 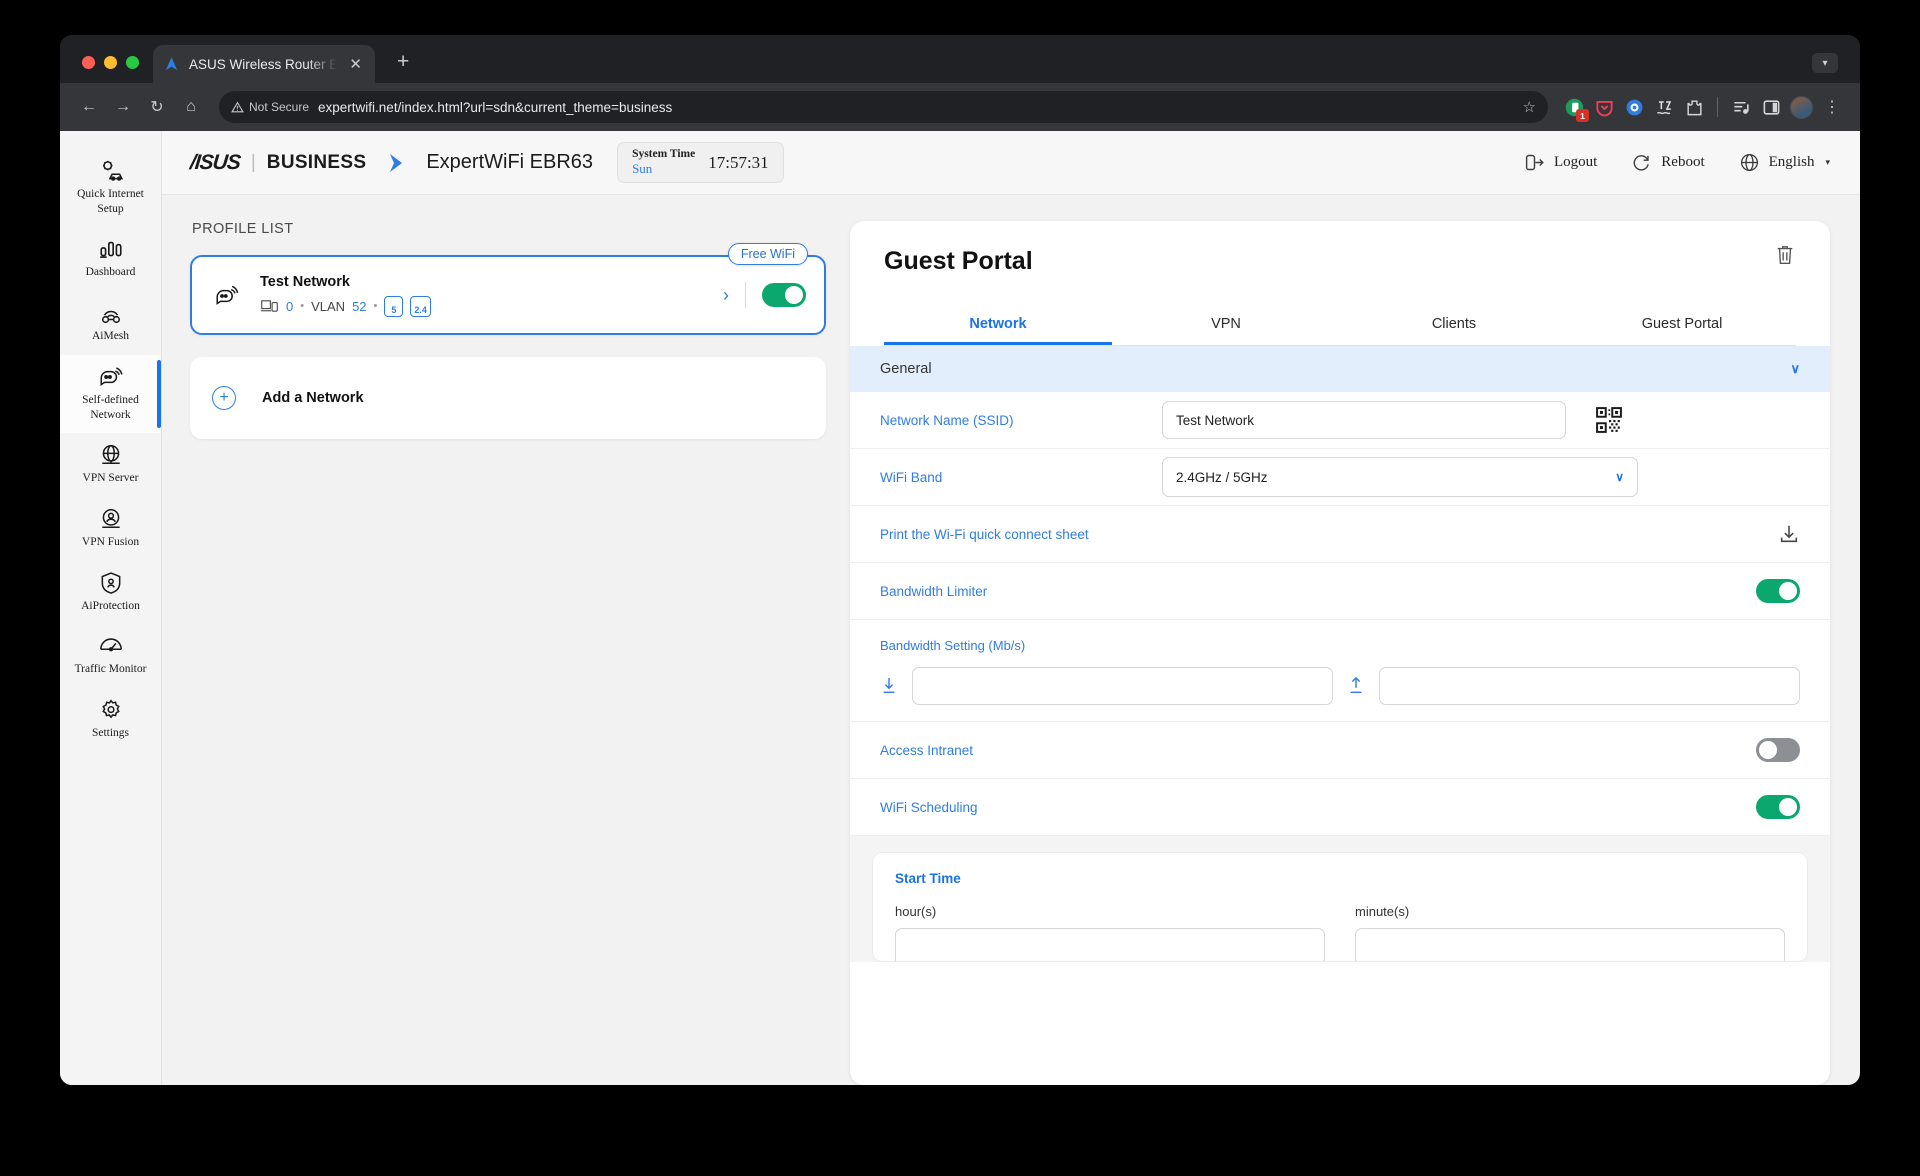 I want to click on close-window-button, so click(x=88, y=62).